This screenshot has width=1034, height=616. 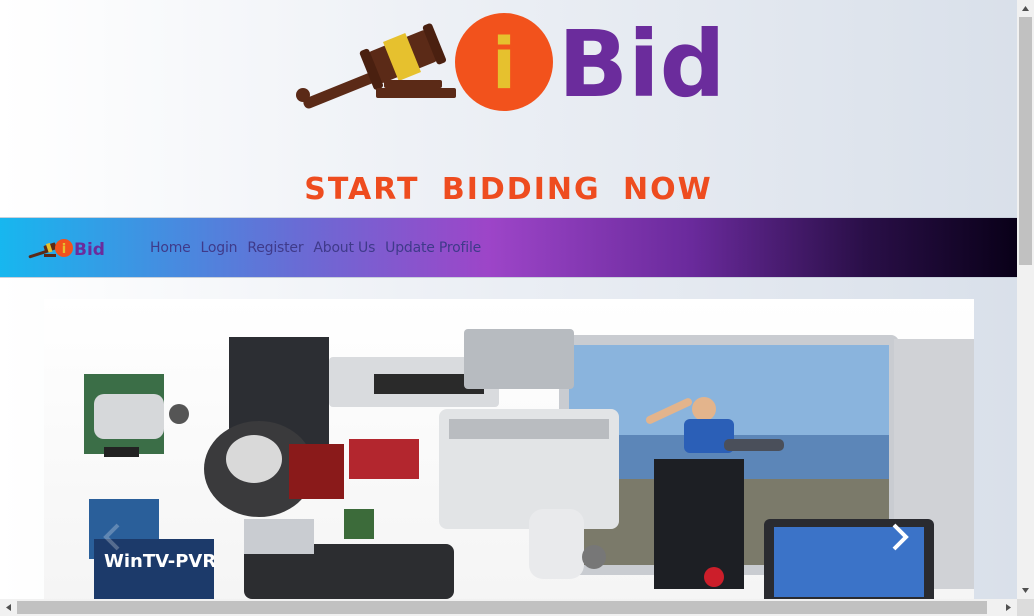 I want to click on vertical-scrollbar, so click(x=1025, y=299).